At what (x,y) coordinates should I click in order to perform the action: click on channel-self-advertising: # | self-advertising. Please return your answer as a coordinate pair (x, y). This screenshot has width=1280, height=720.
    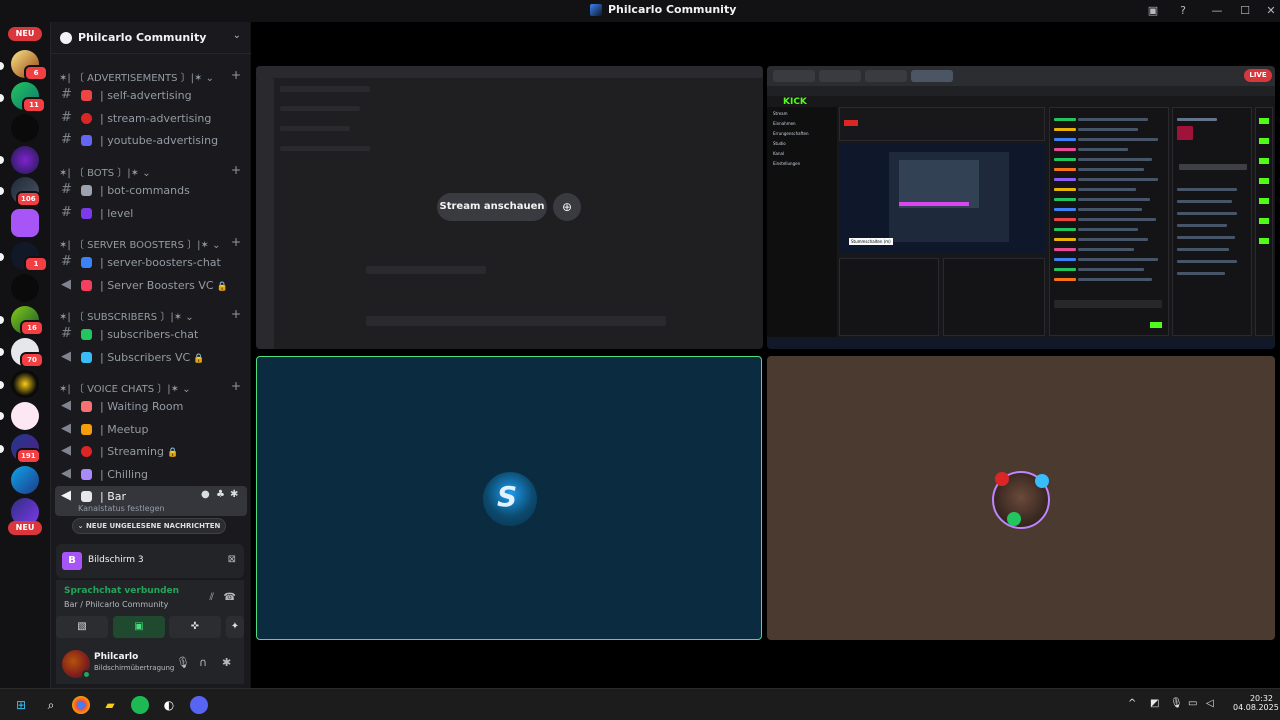
    Looking at the image, I should click on (151, 95).